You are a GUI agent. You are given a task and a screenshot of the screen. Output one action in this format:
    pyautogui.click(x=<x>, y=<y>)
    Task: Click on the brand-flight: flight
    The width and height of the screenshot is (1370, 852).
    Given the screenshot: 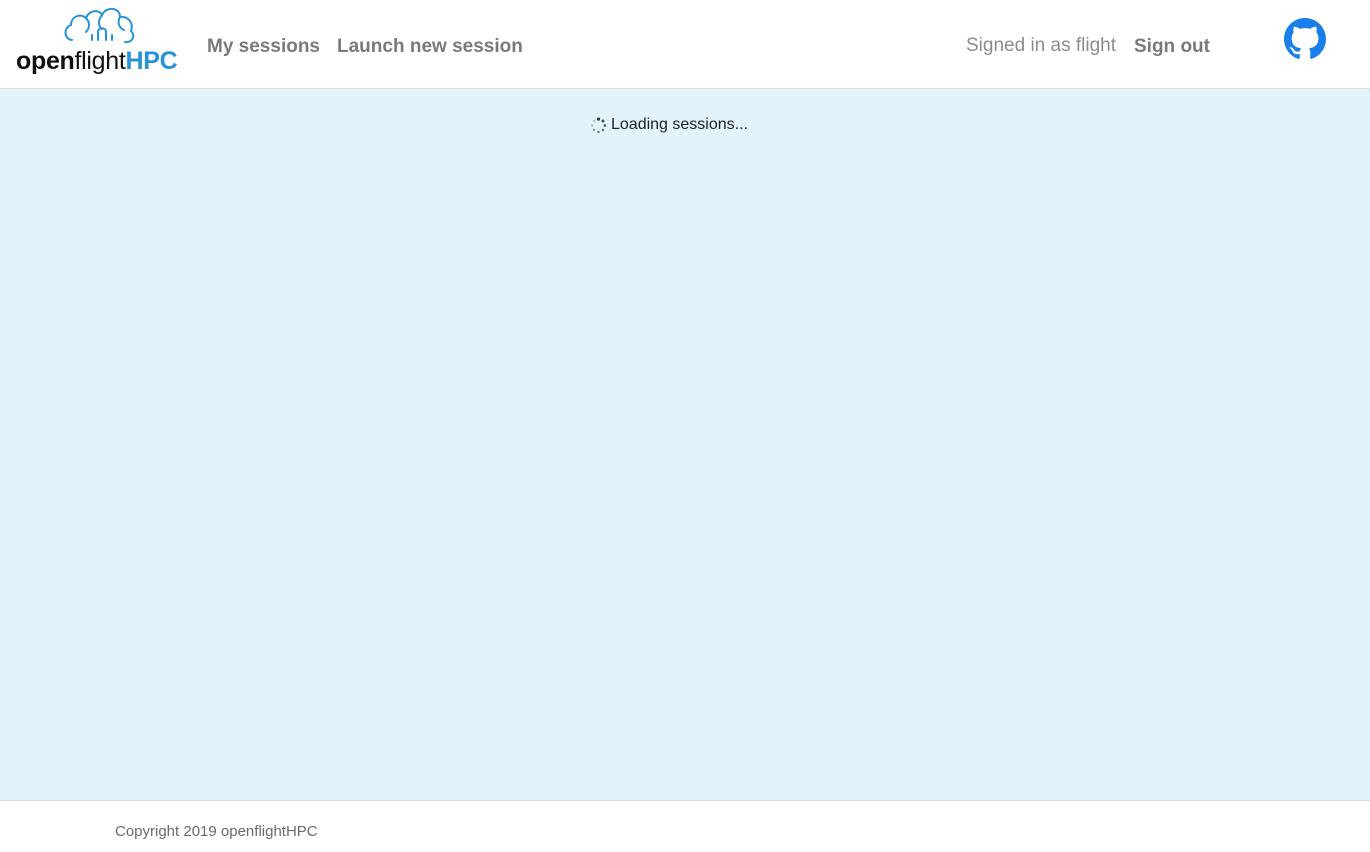 What is the action you would take?
    pyautogui.click(x=100, y=61)
    